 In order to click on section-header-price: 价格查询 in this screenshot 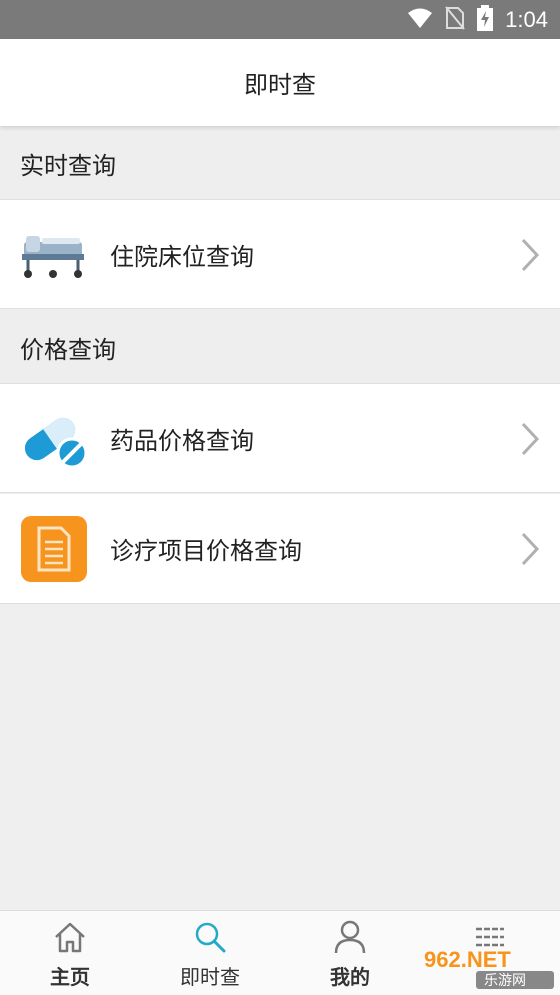, I will do `click(280, 347)`.